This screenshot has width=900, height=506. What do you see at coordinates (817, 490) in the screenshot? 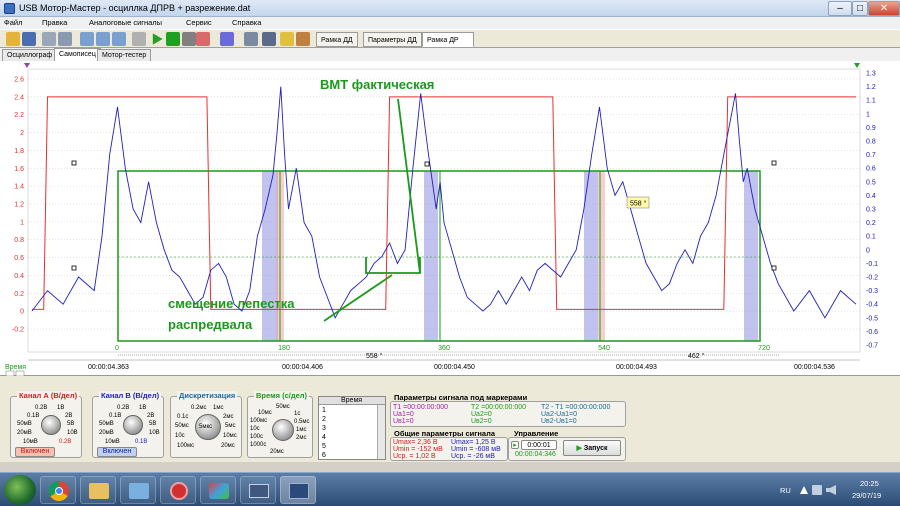
I see `network-icon` at bounding box center [817, 490].